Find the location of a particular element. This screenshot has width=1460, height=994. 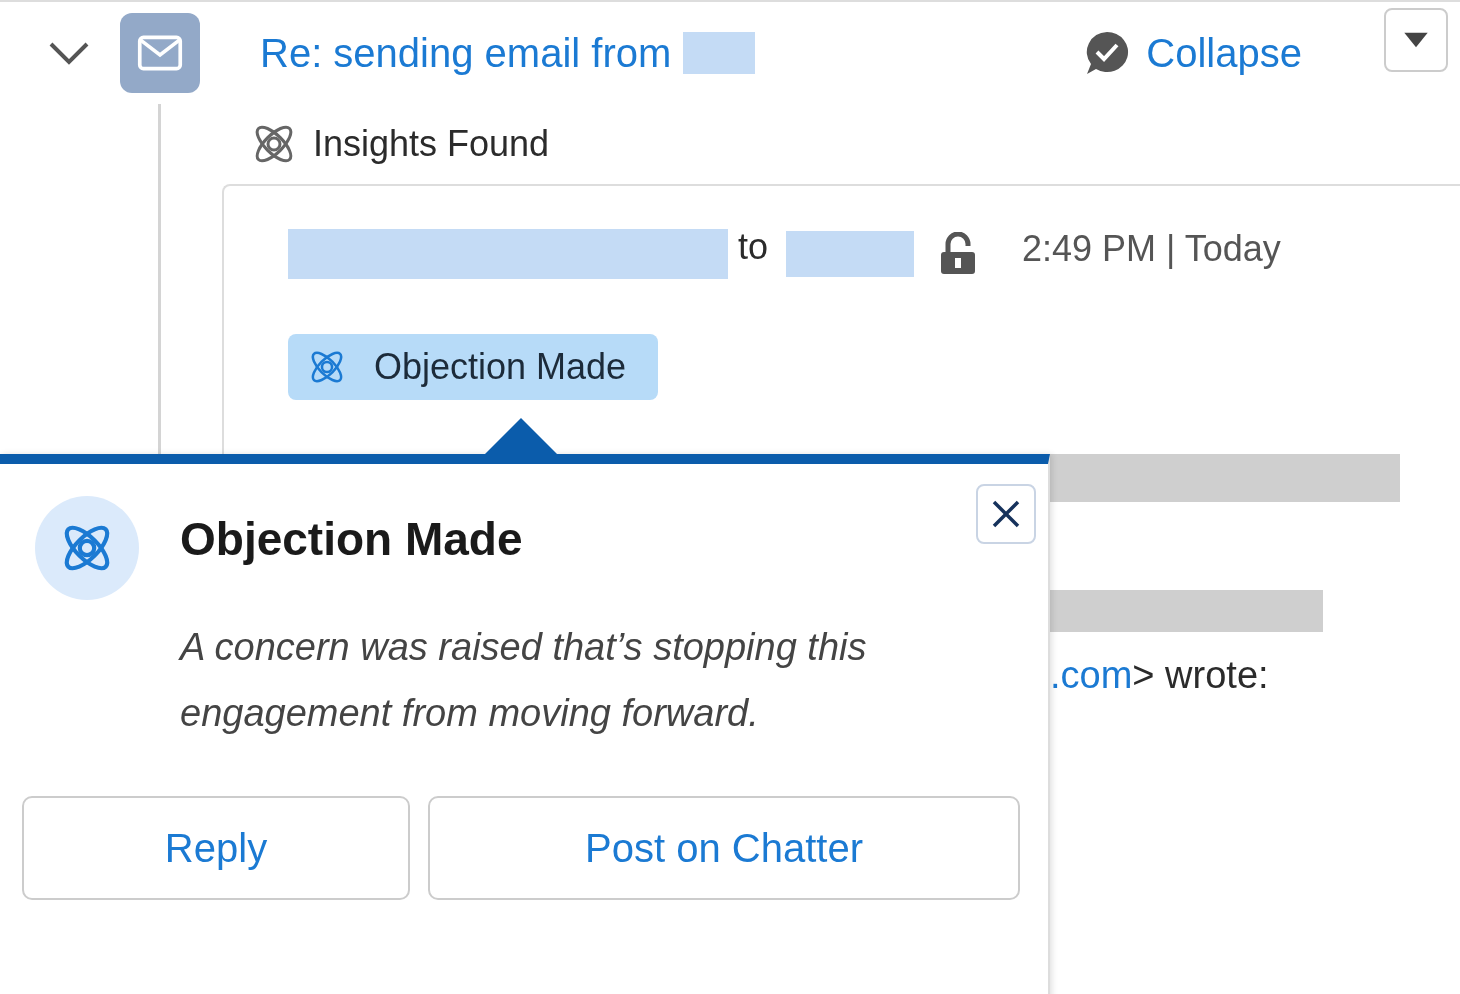

popover-description: A concern was raised that’s stopping this engagement from moving forward. is located at coordinates (524, 680).